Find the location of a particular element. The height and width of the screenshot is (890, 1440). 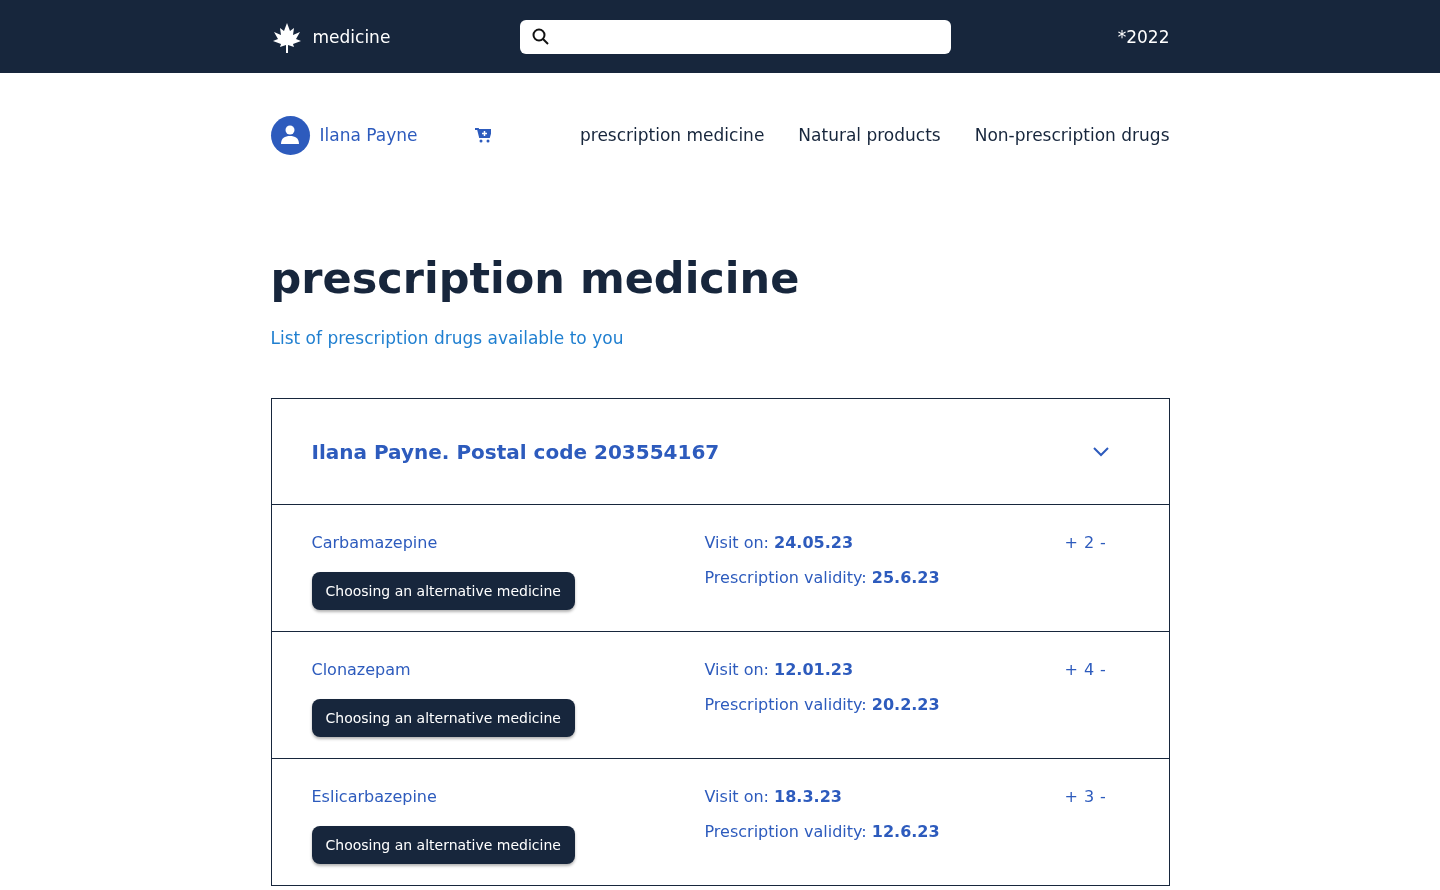

search-field is located at coordinates (735, 36).